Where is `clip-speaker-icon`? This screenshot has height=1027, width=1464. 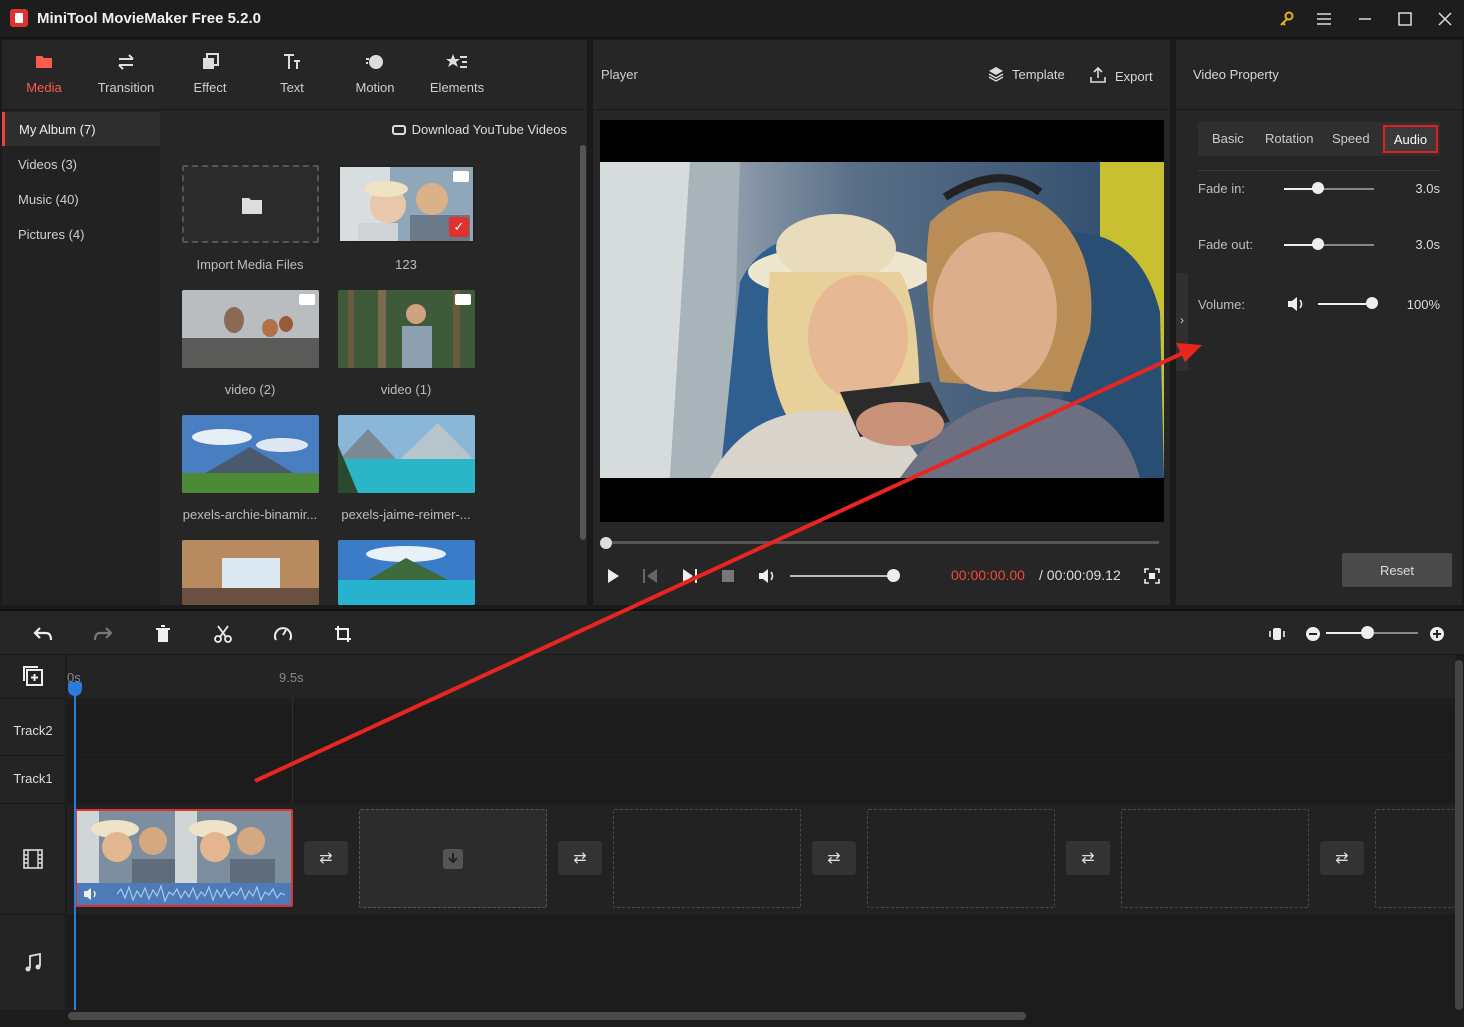 clip-speaker-icon is located at coordinates (91, 895).